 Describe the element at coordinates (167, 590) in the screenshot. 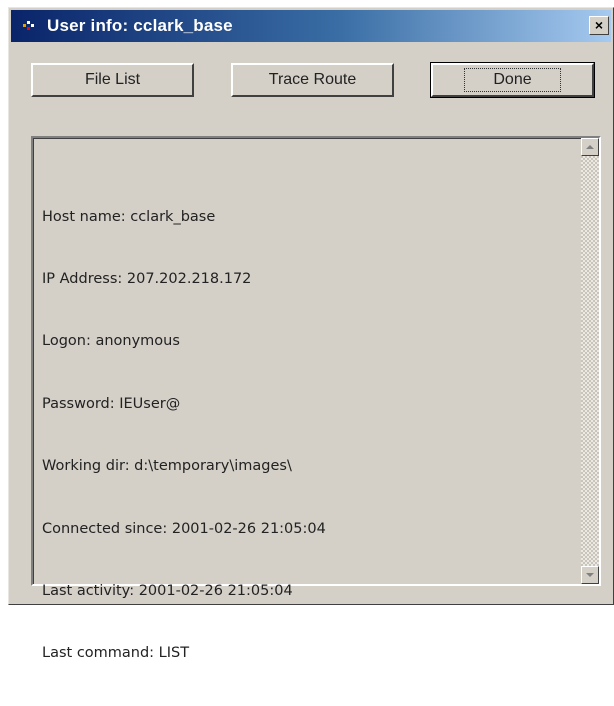

I see `info-line-last-activity: Last activity: 2001-02-26 21:05:04` at that location.